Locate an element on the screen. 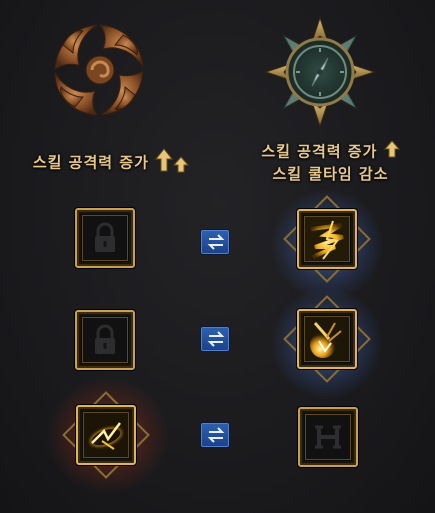  left-effect-text: 스킬 공격력 증가 is located at coordinates (90, 162).